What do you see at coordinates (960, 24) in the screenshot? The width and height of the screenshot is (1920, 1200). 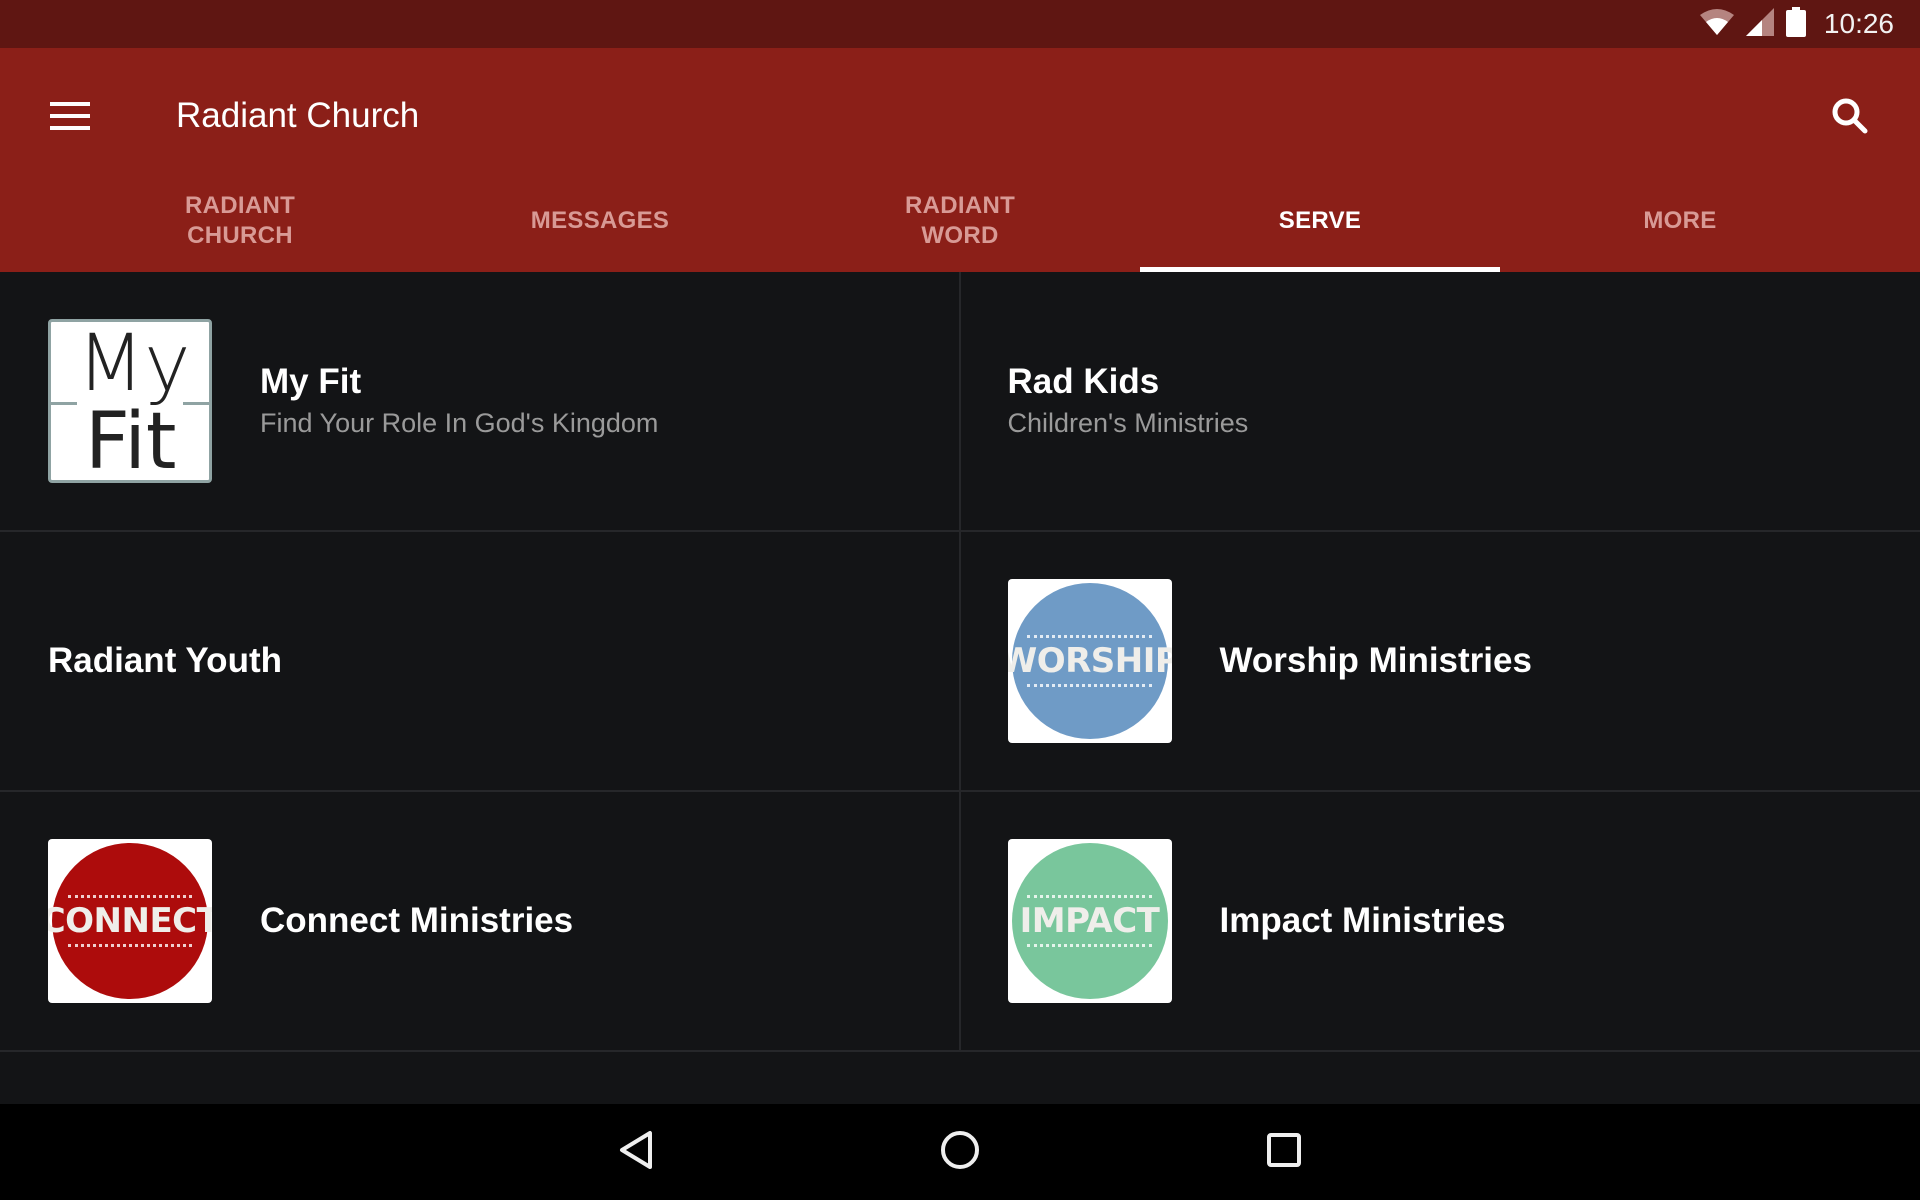 I see `status-bar: 10:26` at bounding box center [960, 24].